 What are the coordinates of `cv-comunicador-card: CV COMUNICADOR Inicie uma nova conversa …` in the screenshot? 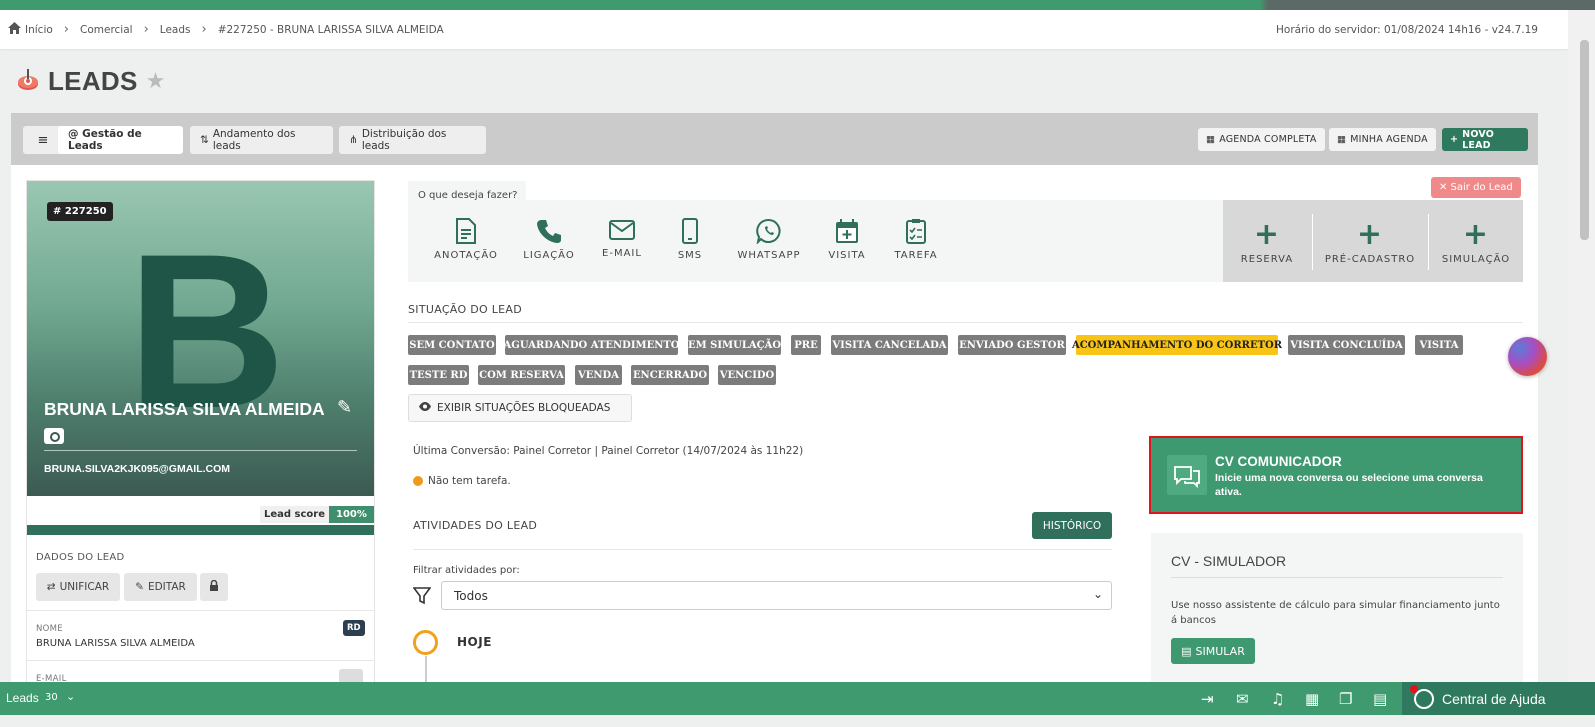 It's located at (1336, 475).